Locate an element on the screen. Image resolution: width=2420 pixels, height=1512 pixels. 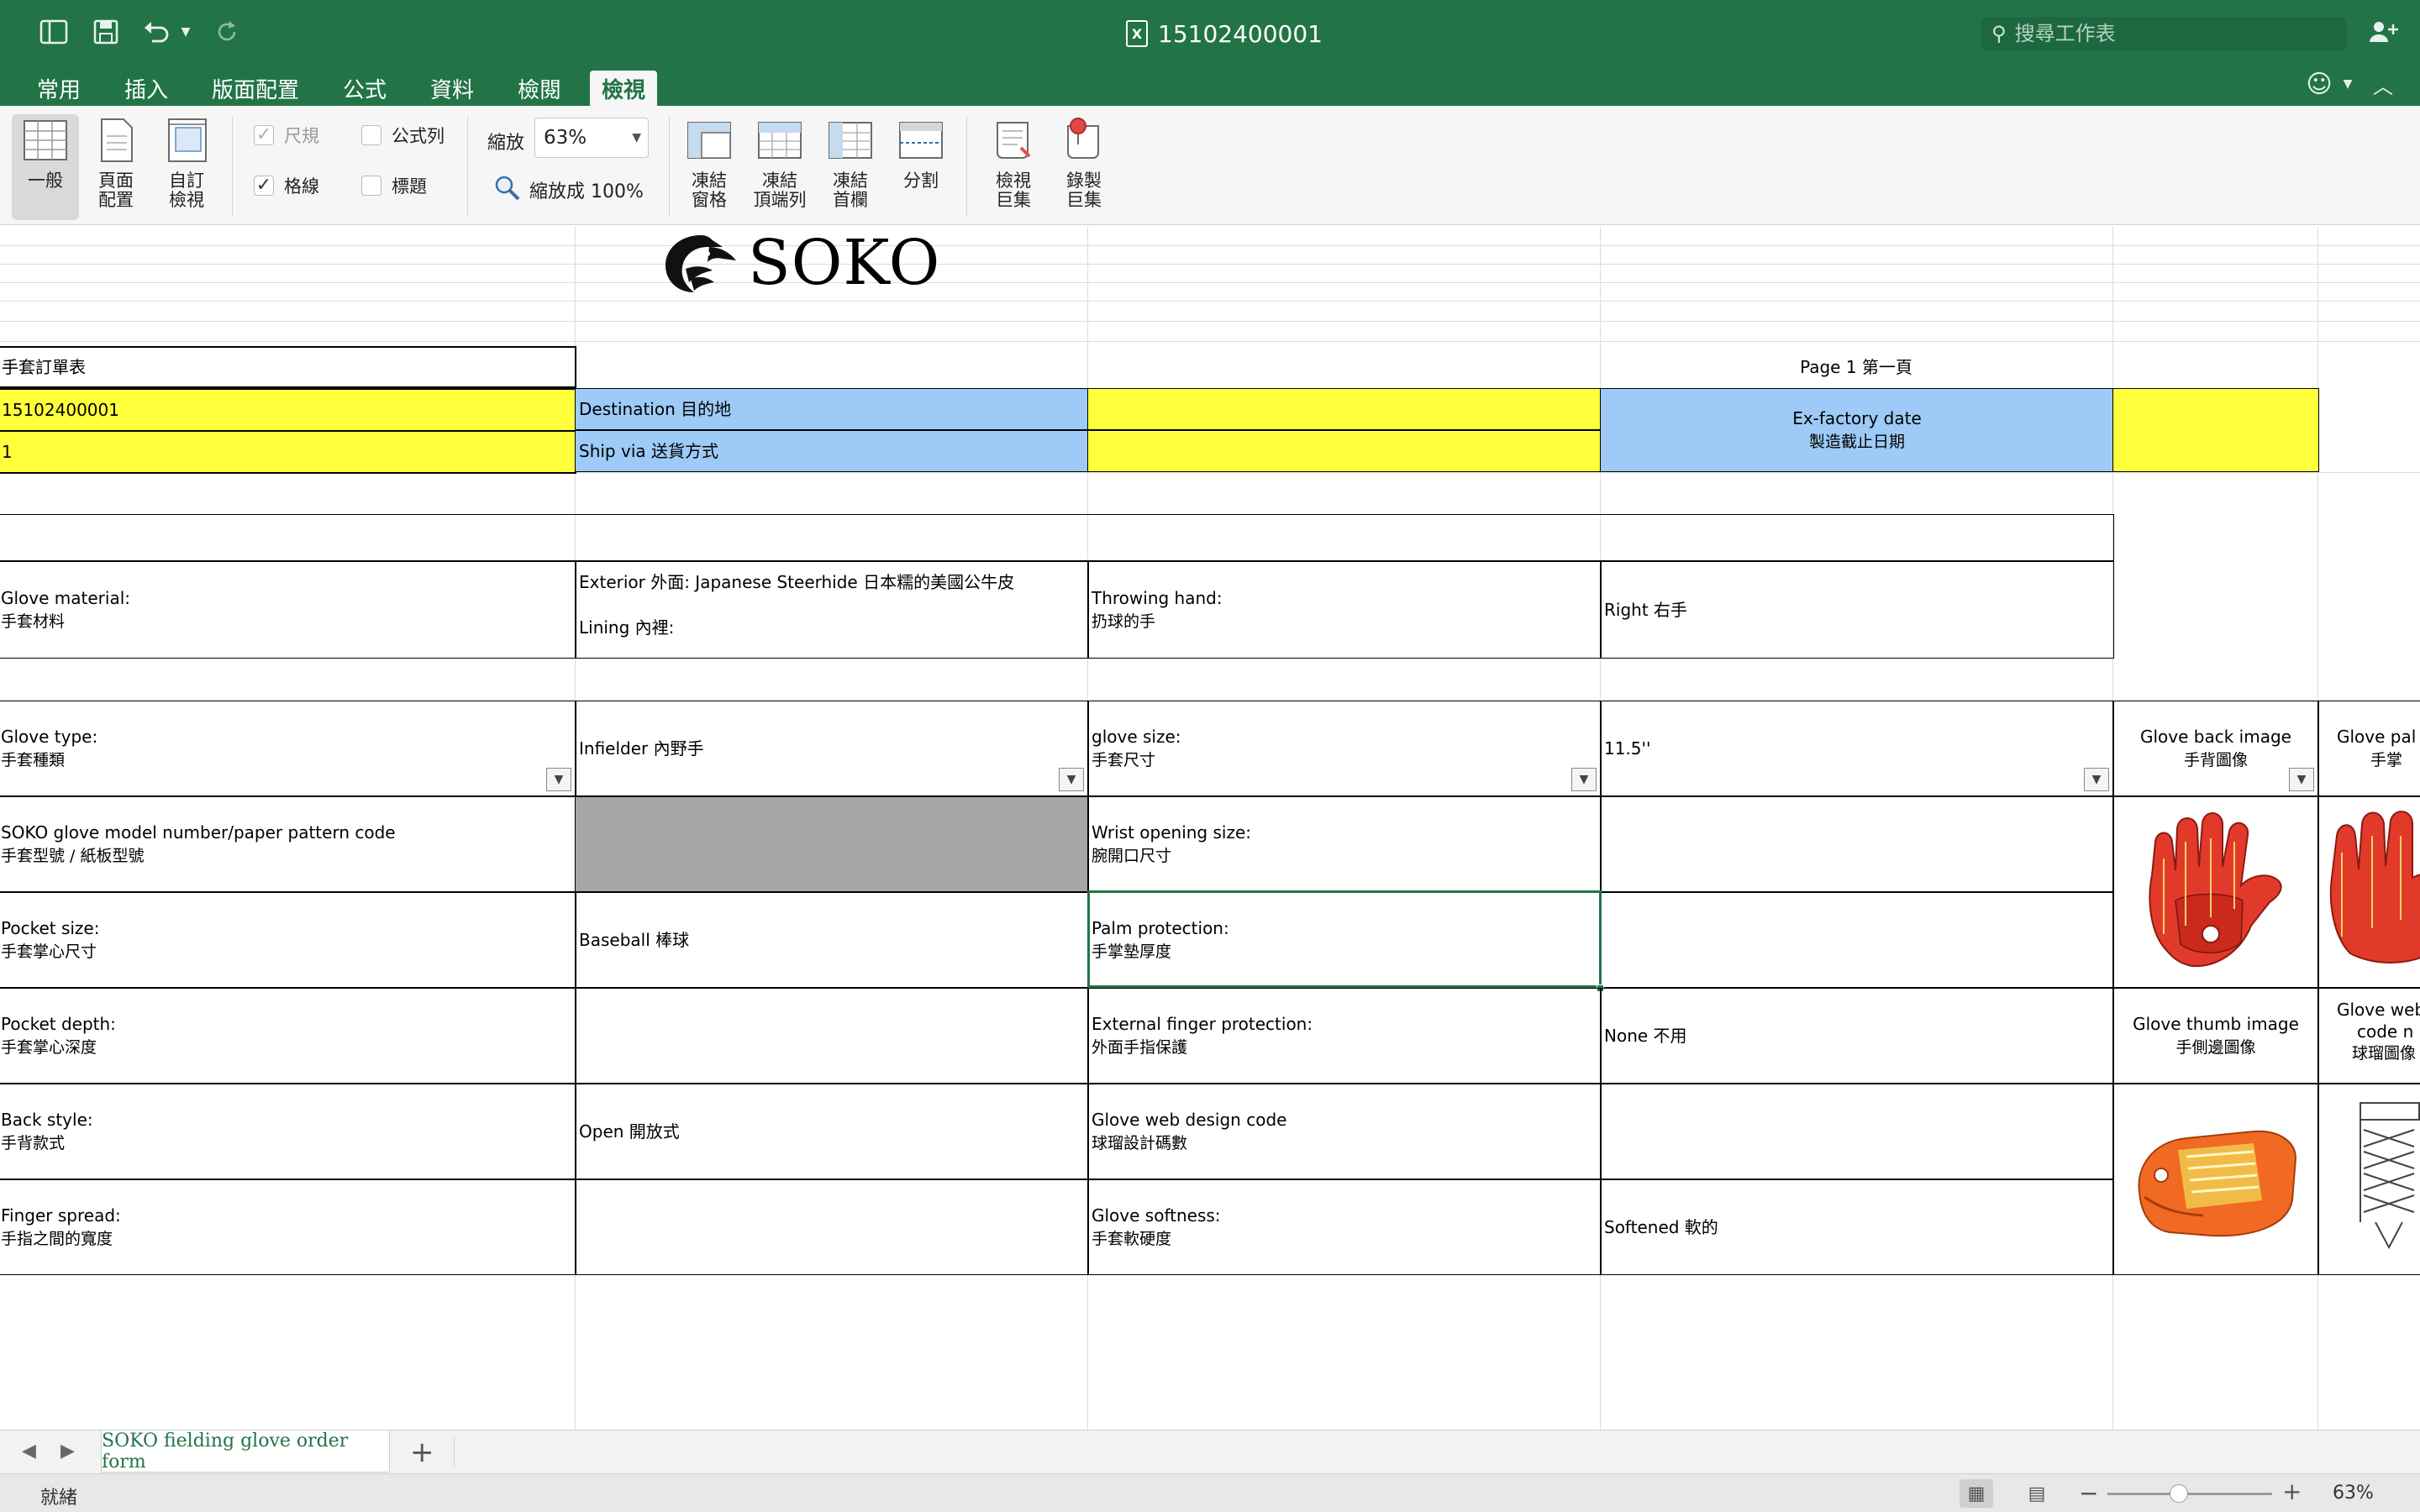
zoom-to-100-button: 縮放成 100% is located at coordinates (568, 190).